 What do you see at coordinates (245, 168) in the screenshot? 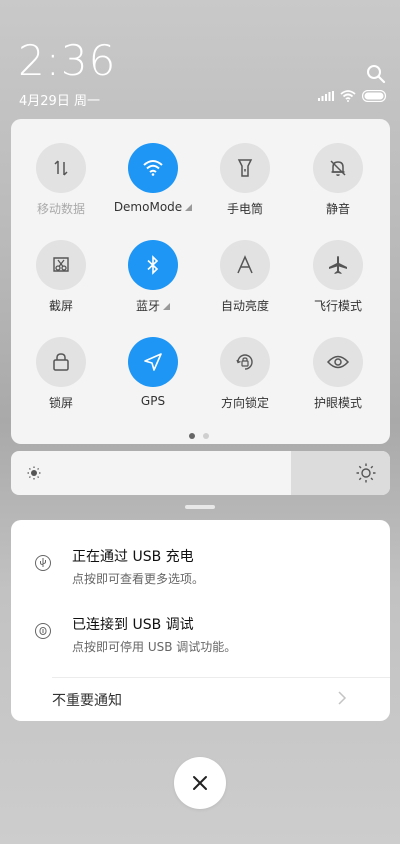
I see `flashlight-icon` at bounding box center [245, 168].